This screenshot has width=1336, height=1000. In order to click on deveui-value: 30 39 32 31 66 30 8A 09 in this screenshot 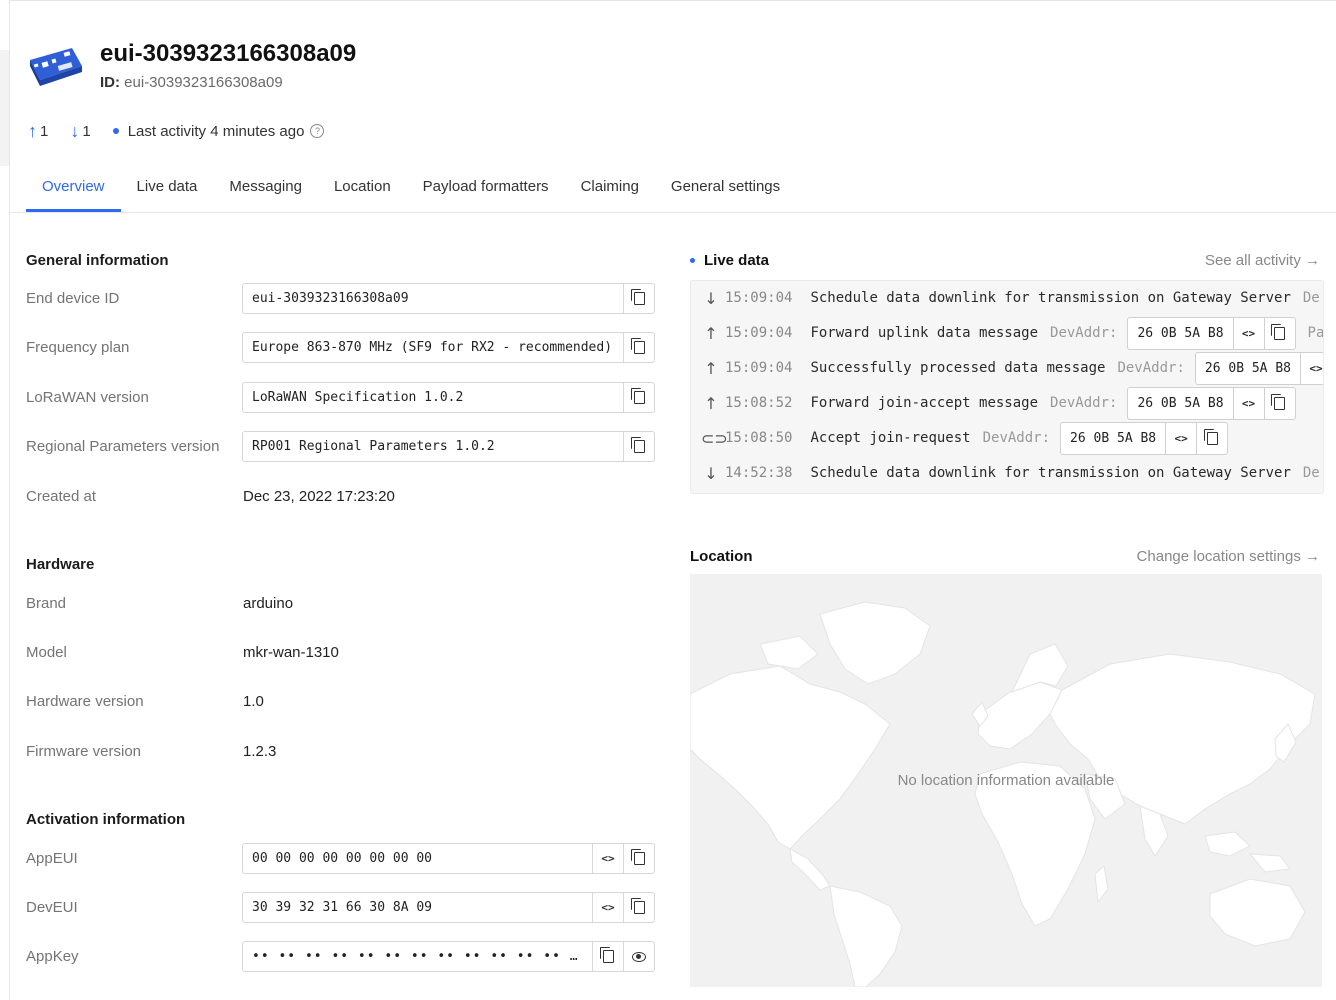, I will do `click(417, 907)`.